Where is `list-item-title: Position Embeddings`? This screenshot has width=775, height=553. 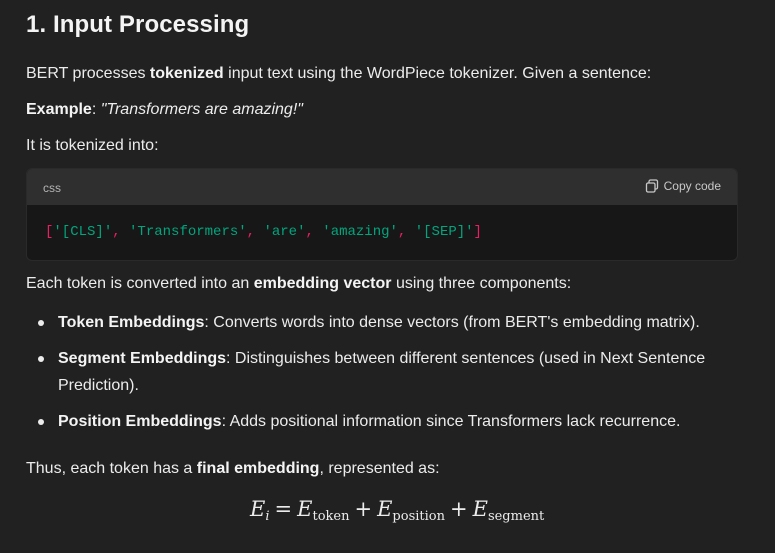
list-item-title: Position Embeddings is located at coordinates (140, 421).